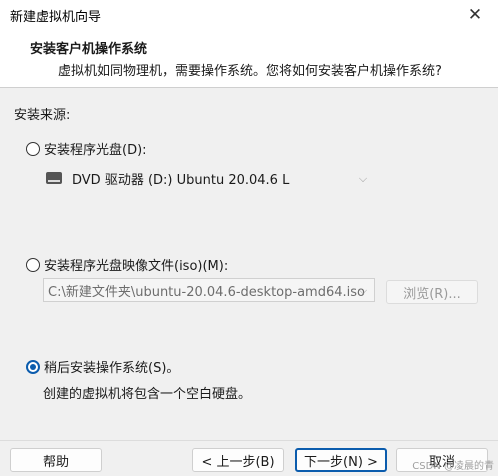 Image resolution: width=498 pixels, height=476 pixels. I want to click on radio-iso-image: 安装程序光盘映像文件(iso)(M):, so click(127, 264).